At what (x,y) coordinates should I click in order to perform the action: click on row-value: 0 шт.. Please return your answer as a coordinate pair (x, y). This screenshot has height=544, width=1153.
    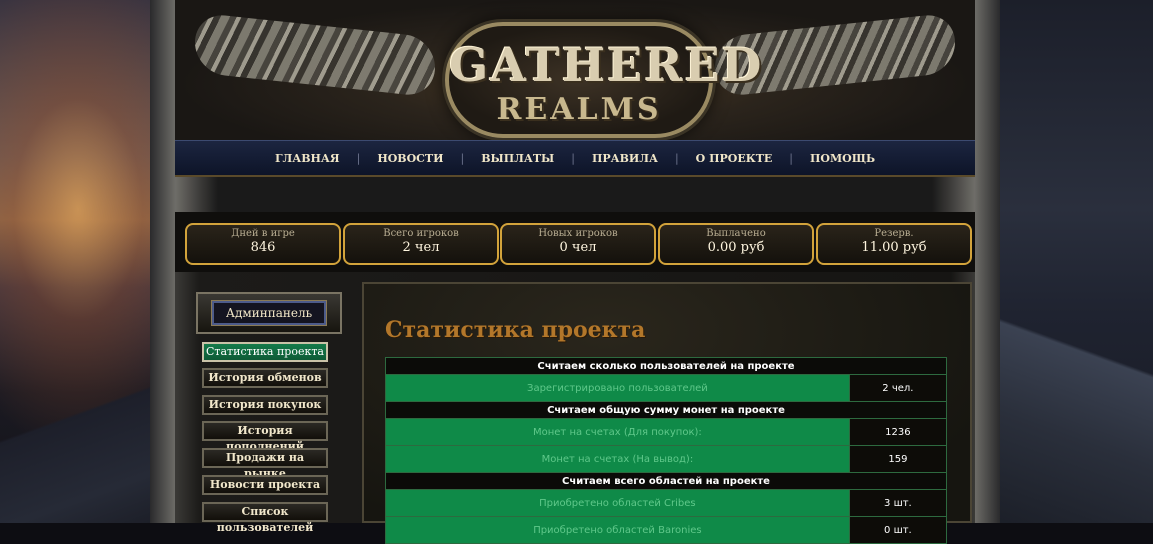
    Looking at the image, I should click on (898, 530).